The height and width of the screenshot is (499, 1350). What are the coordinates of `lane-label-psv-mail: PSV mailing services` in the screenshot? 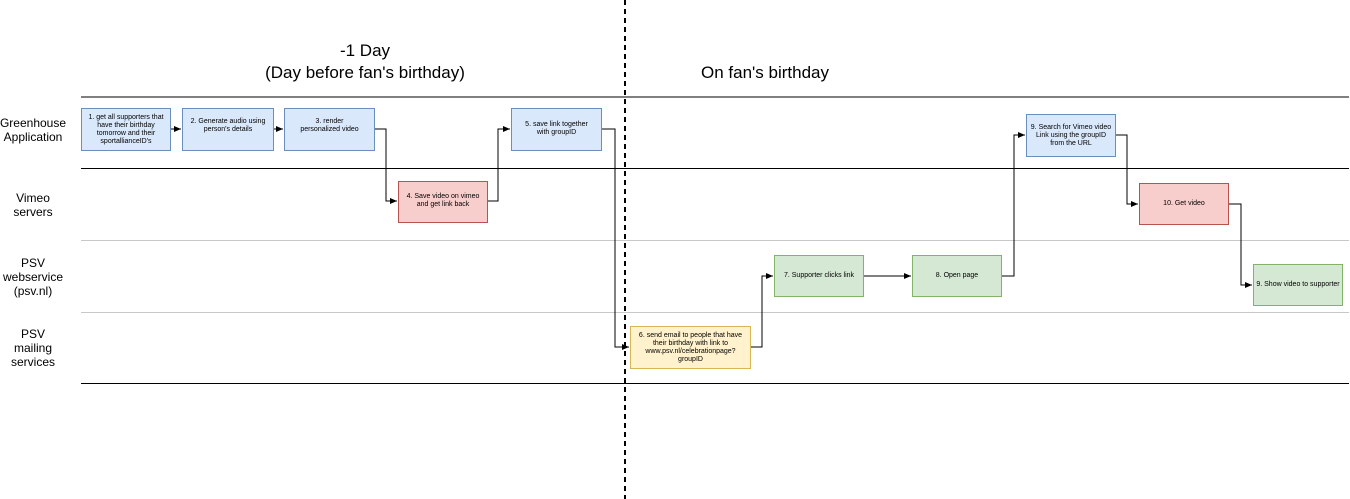 It's located at (36, 348).